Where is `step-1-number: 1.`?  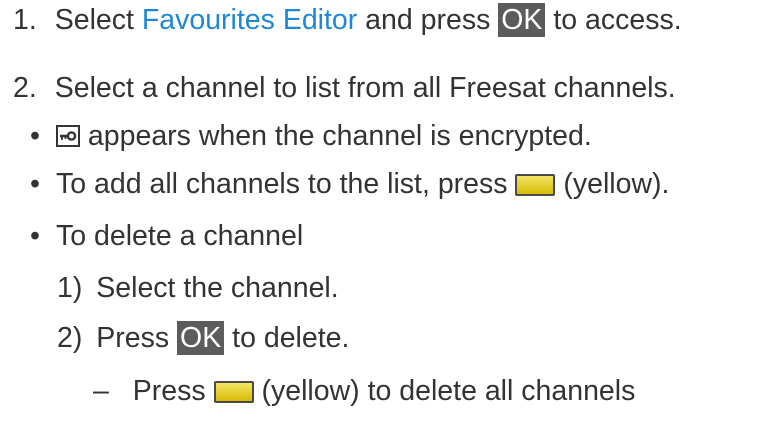 step-1-number: 1. is located at coordinates (25, 20).